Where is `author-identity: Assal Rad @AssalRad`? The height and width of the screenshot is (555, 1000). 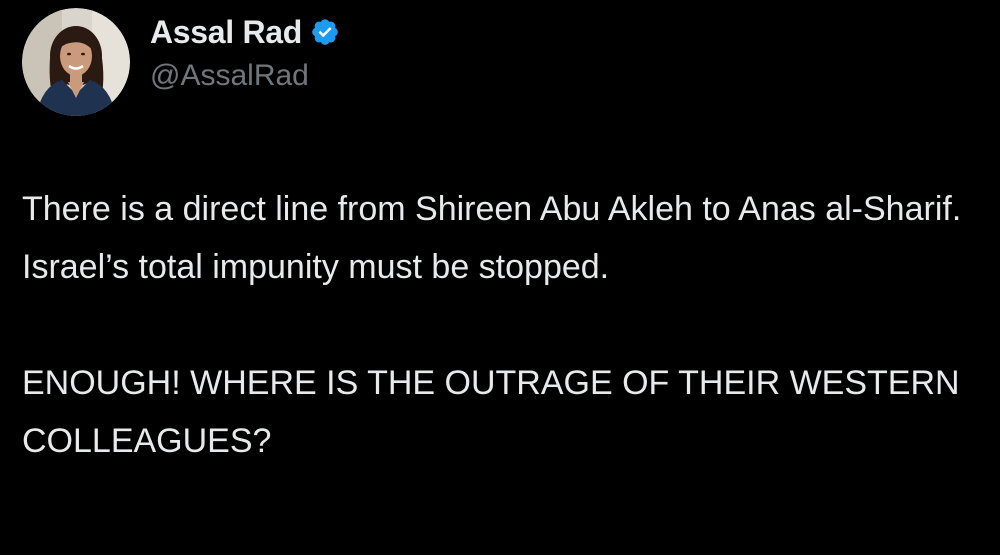 author-identity: Assal Rad @AssalRad is located at coordinates (245, 53).